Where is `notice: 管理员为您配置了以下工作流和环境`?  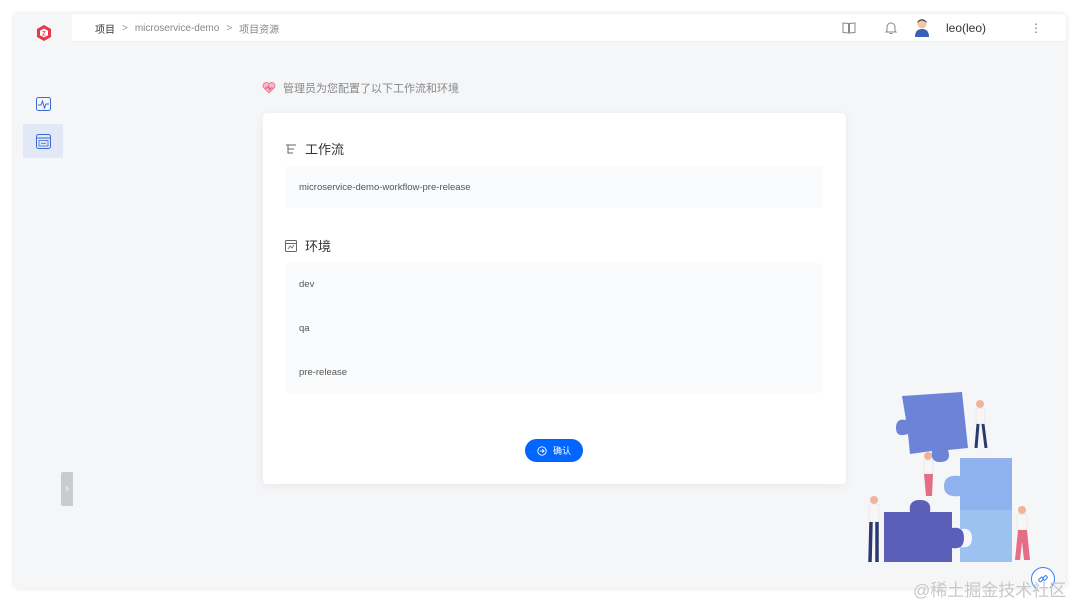
notice: 管理员为您配置了以下工作流和环境 is located at coordinates (360, 88).